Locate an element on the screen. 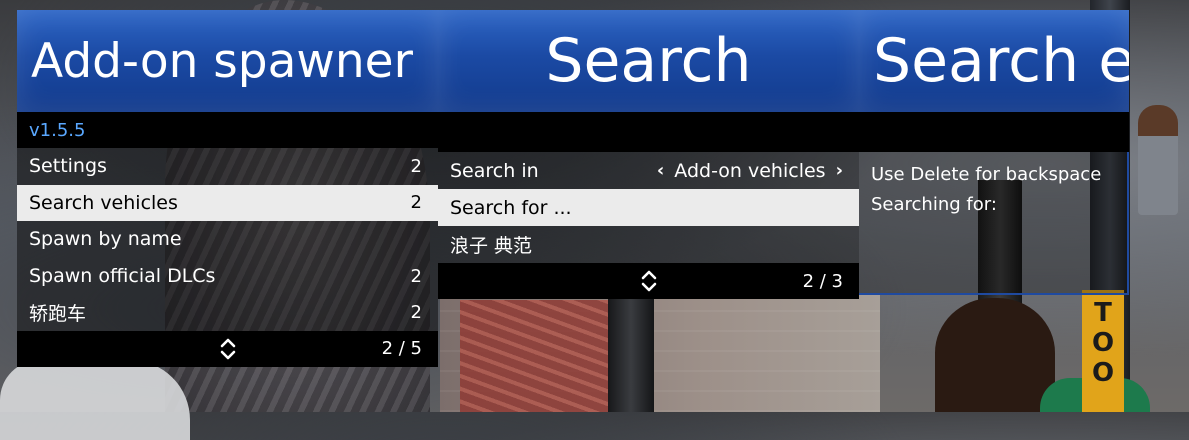 This screenshot has height=440, width=1189. menu-item-label: Spawn official DLCs is located at coordinates (122, 276).